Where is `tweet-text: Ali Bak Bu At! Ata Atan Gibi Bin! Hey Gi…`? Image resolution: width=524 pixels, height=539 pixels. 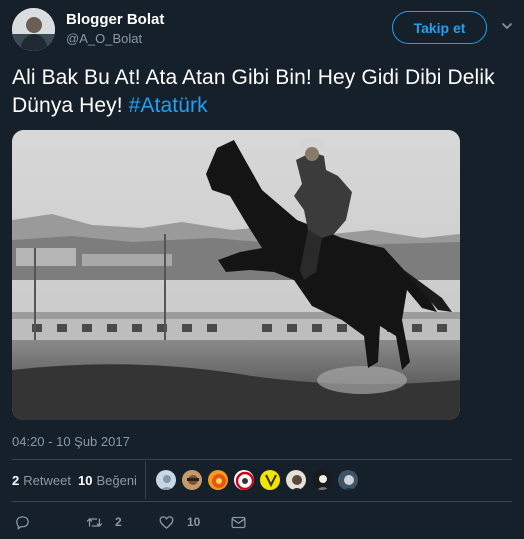
tweet-text: Ali Bak Bu At! Ata Atan Gibi Bin! Hey Gi… is located at coordinates (262, 92).